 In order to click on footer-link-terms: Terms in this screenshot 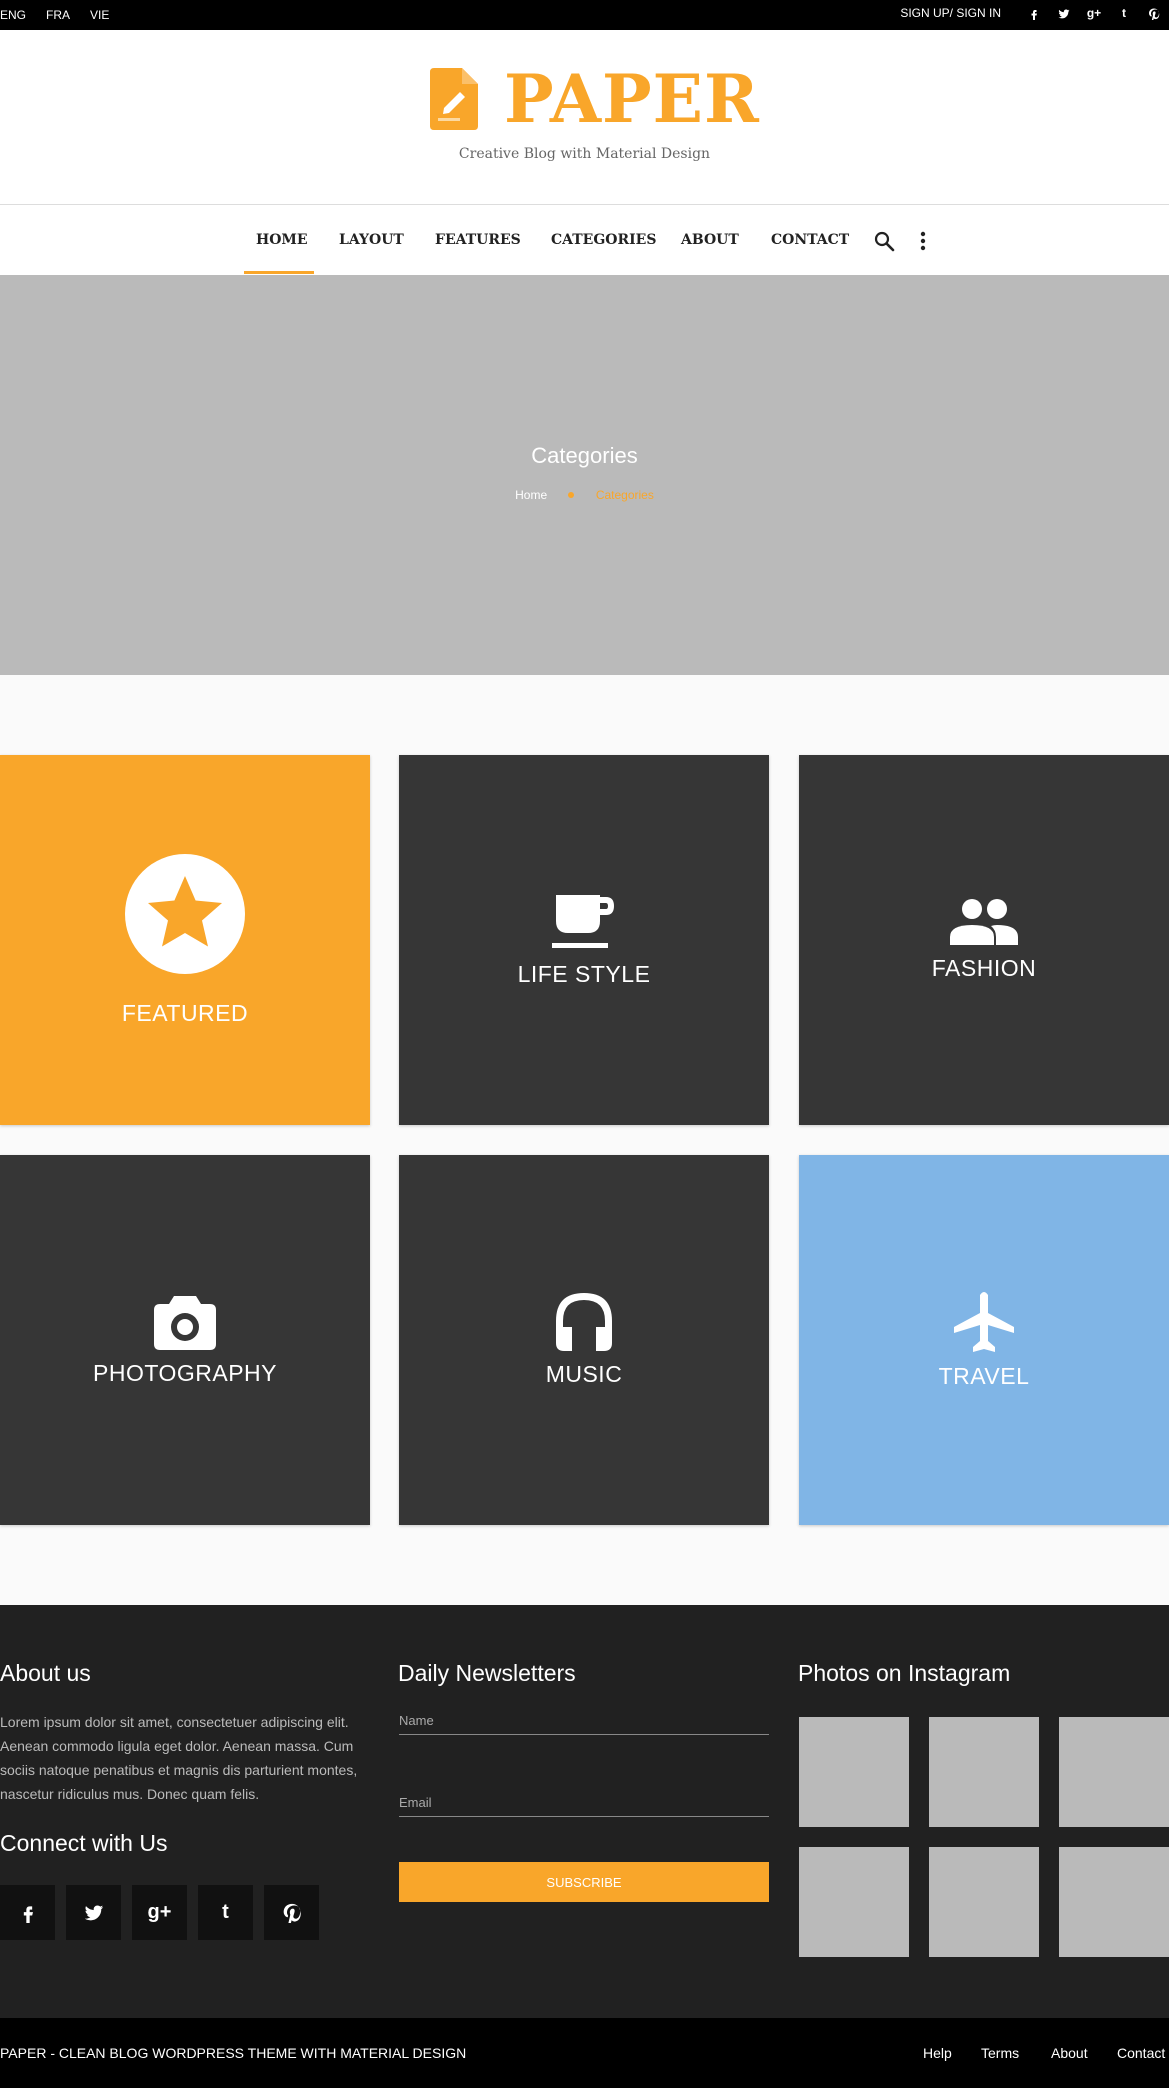, I will do `click(1000, 2053)`.